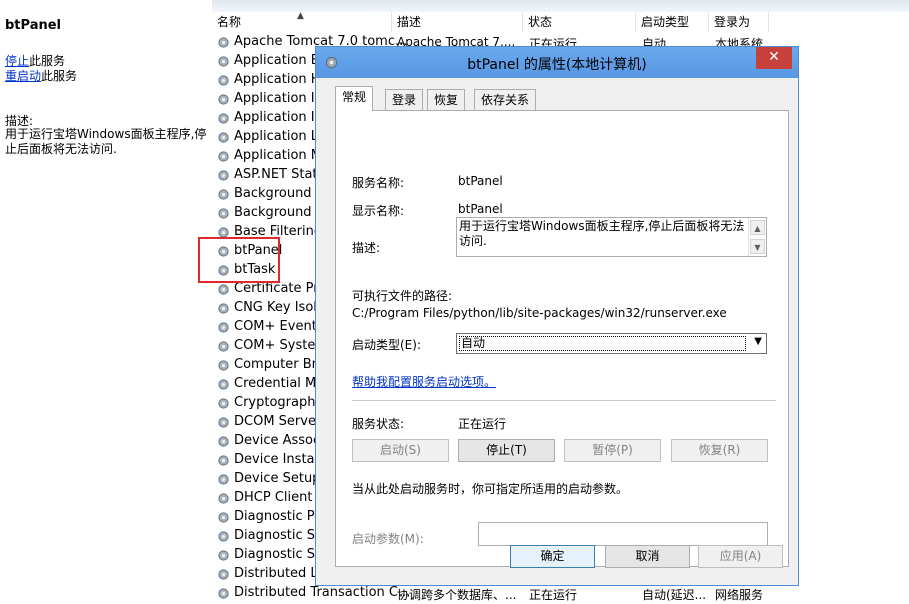 This screenshot has height=604, width=909. What do you see at coordinates (278, 516) in the screenshot?
I see `service-name-cell: Diagnostic Po` at bounding box center [278, 516].